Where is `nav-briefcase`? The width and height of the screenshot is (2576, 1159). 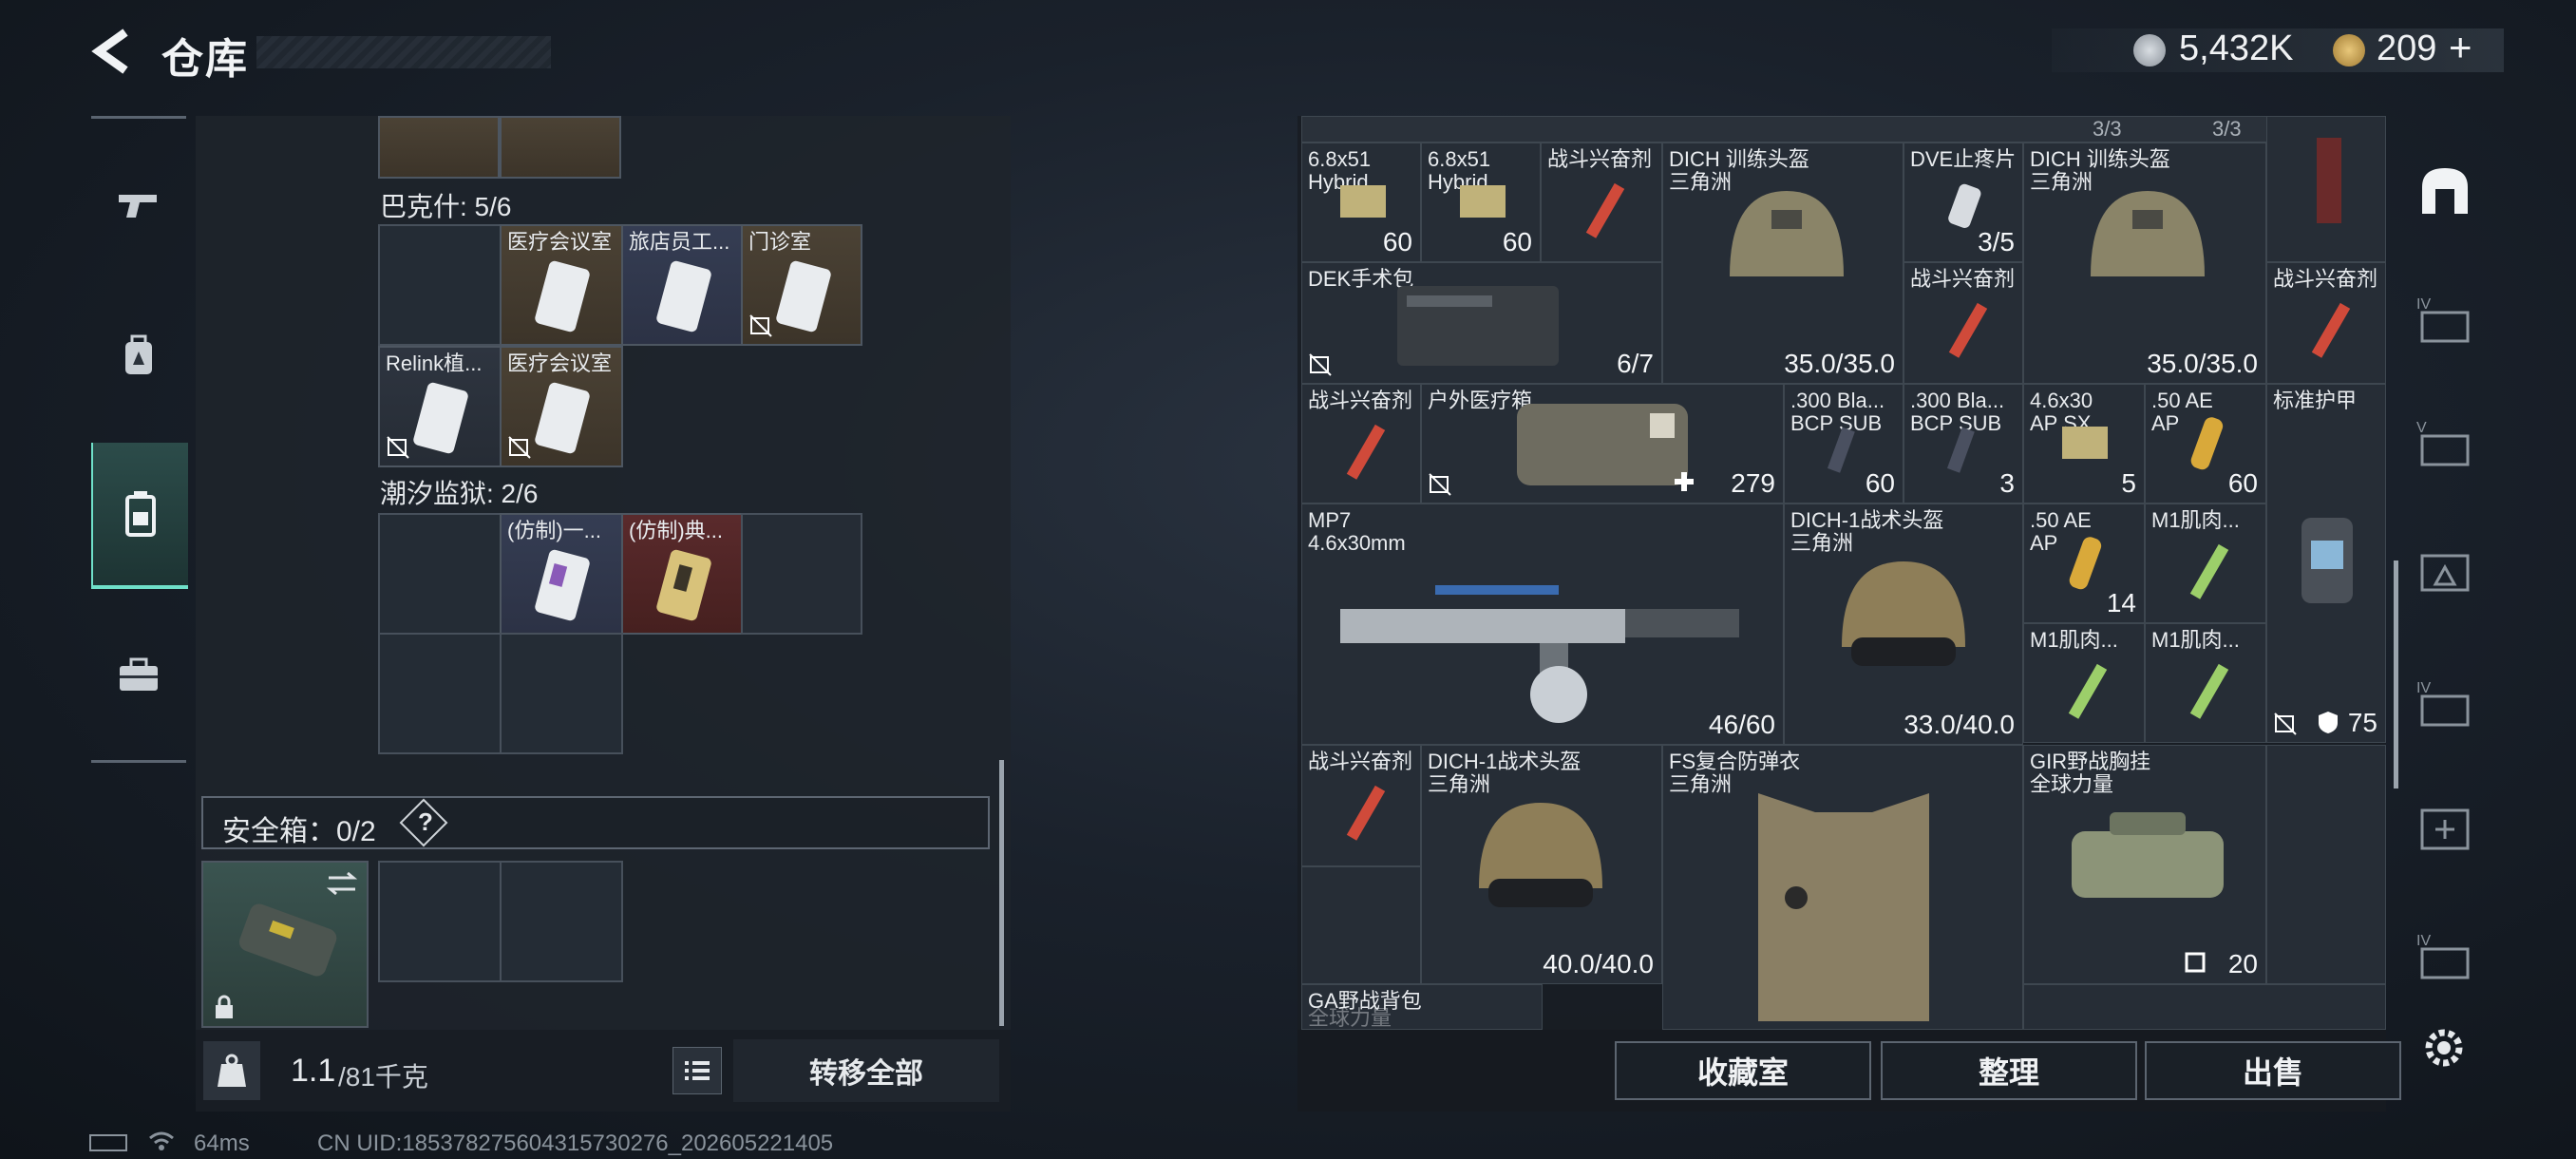
nav-briefcase is located at coordinates (138, 675).